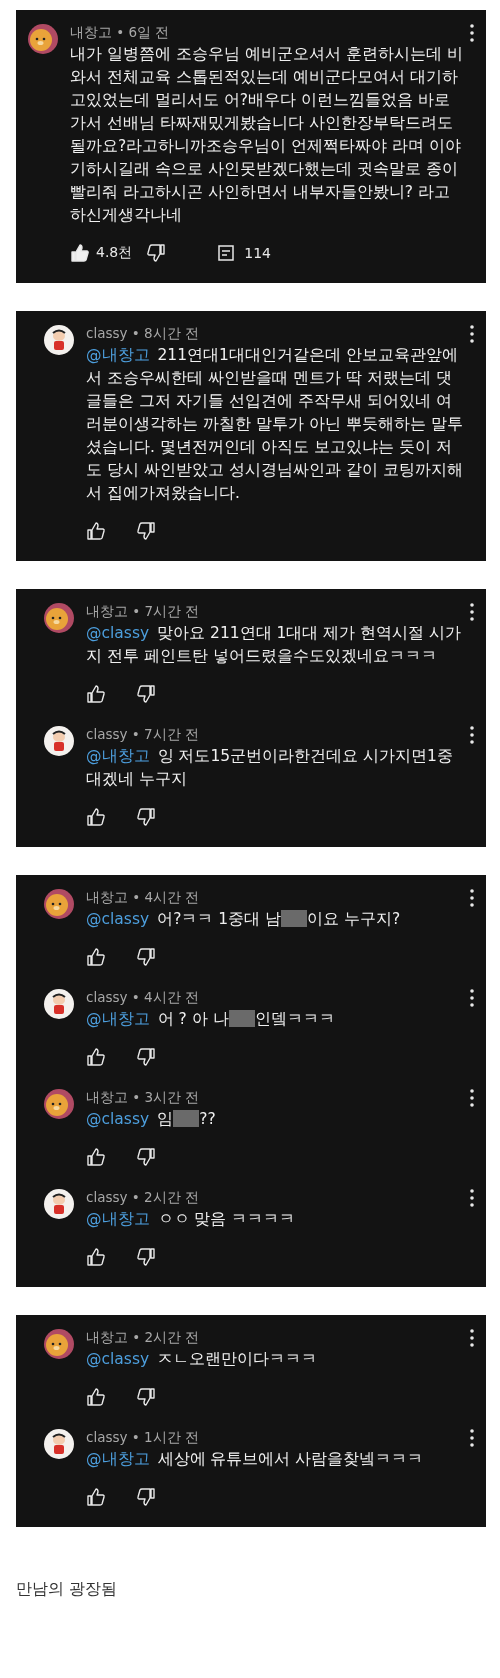  What do you see at coordinates (267, 135) in the screenshot?
I see `comment-text: 내가 일병쯤에 조승우님 예비군오셔서 훈련하시는데 비와서 전체교육 스톱된적있는데 예비군다모여서 대기하고있었는데 멀리서도 어?배우다 이런느낌들었음 바로가서 선배님 타짜재밌게봤습니다 사인한장부탁드려도될까요?라고하니까조승우님이 언제쩍타짜야 라며 이야기하시길래 속으로 사인못받겠다했는데 귓속말로 종이빨리줘 라고하시곤 사인하면서 내부자들안봤니? 라고하신게생각나네` at bounding box center [267, 135].